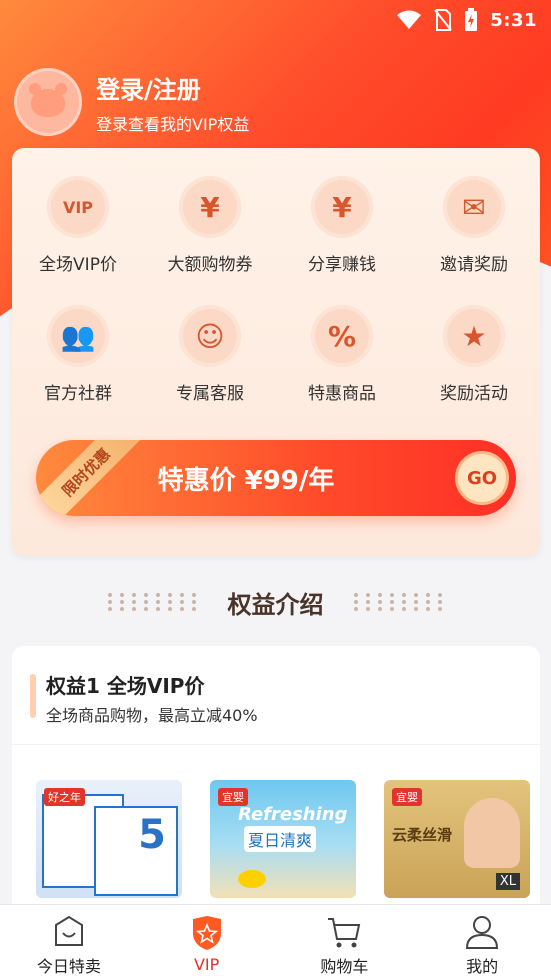 The width and height of the screenshot is (551, 980). I want to click on product-title: Refreshing, so click(293, 814).